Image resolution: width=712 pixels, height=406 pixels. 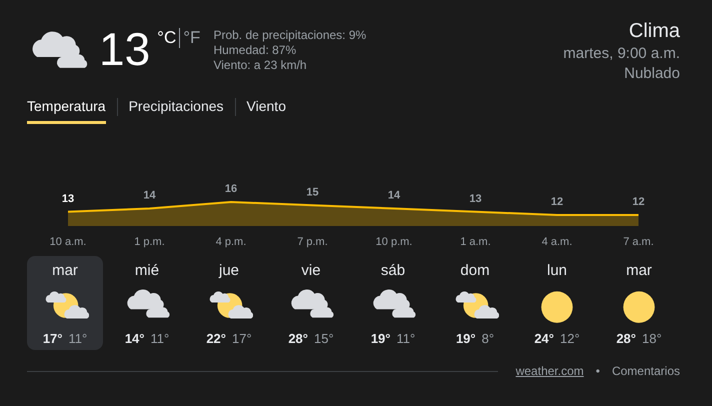 I want to click on weather-detail: Humedad: 87%, so click(x=255, y=50).